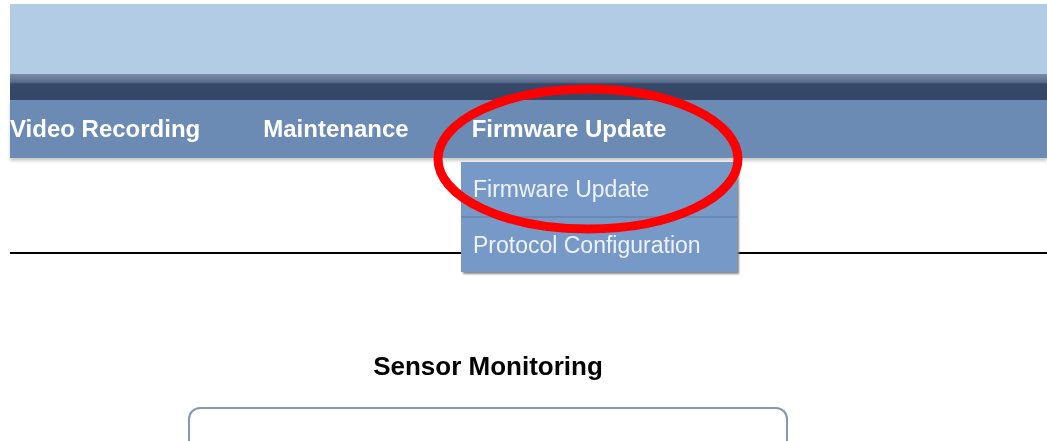 Image resolution: width=1047 pixels, height=441 pixels. What do you see at coordinates (336, 129) in the screenshot?
I see `nav-menu-item: Maintenance` at bounding box center [336, 129].